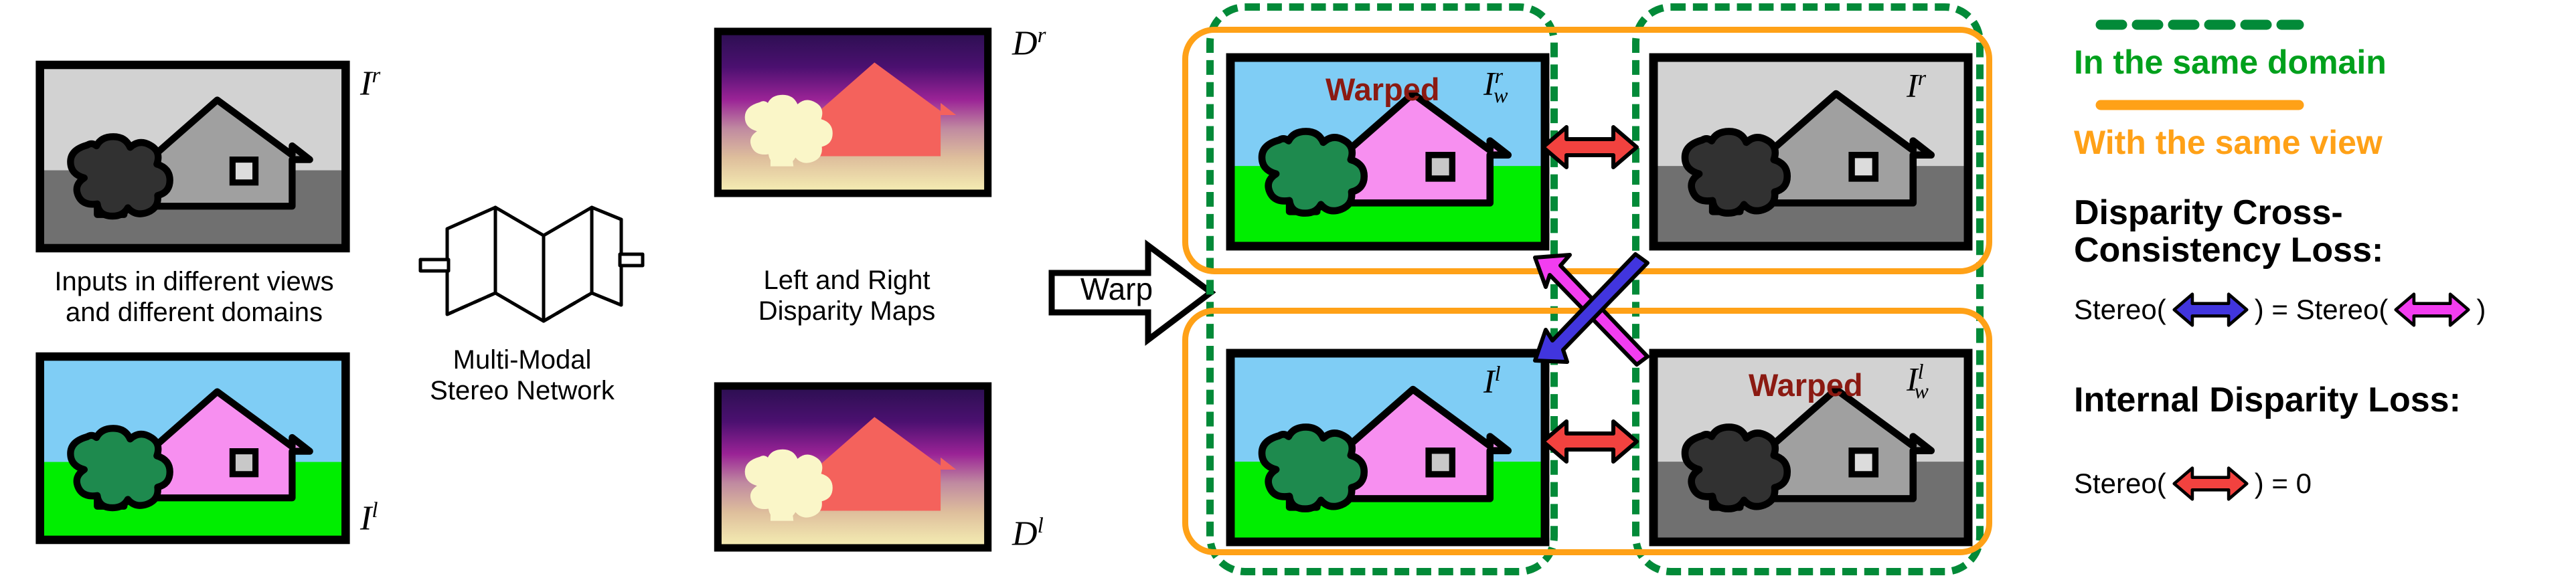 Image resolution: width=2576 pixels, height=584 pixels. What do you see at coordinates (2283, 483) in the screenshot?
I see `legend-loss2-close: ) = 0` at bounding box center [2283, 483].